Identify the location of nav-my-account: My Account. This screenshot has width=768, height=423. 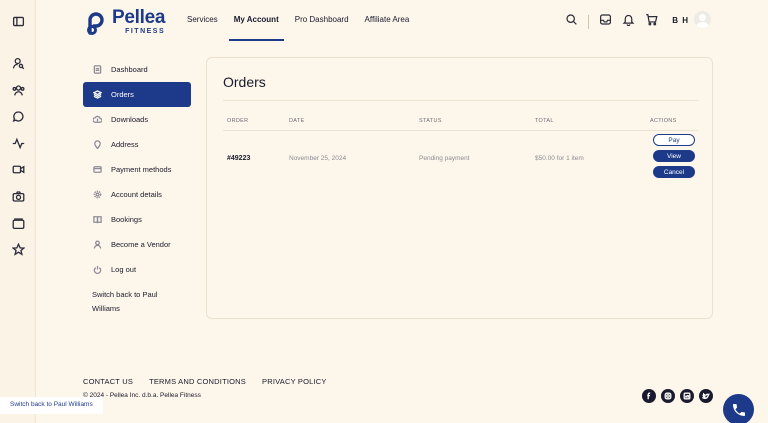
(256, 28).